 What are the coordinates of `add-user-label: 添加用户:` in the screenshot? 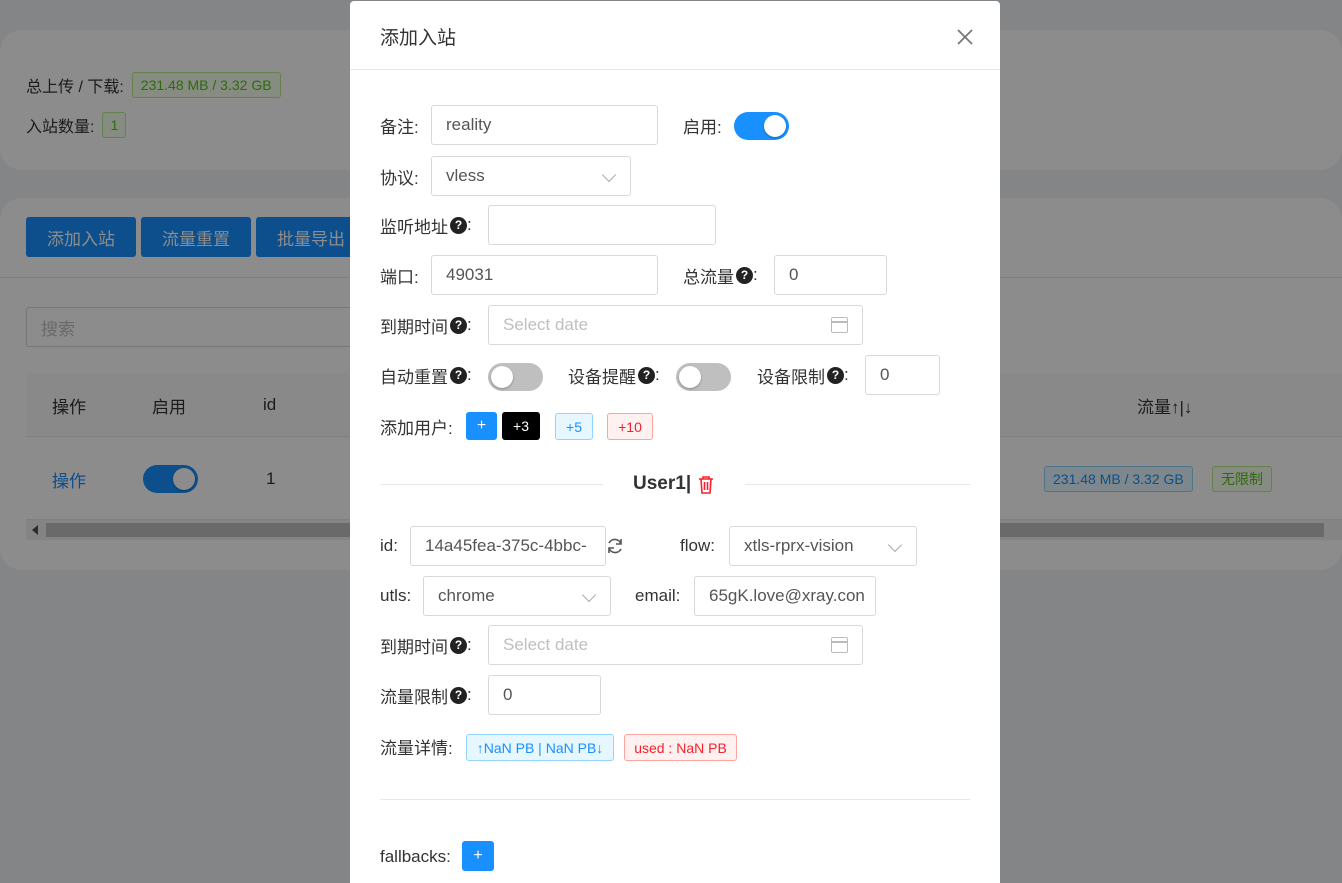 It's located at (416, 428).